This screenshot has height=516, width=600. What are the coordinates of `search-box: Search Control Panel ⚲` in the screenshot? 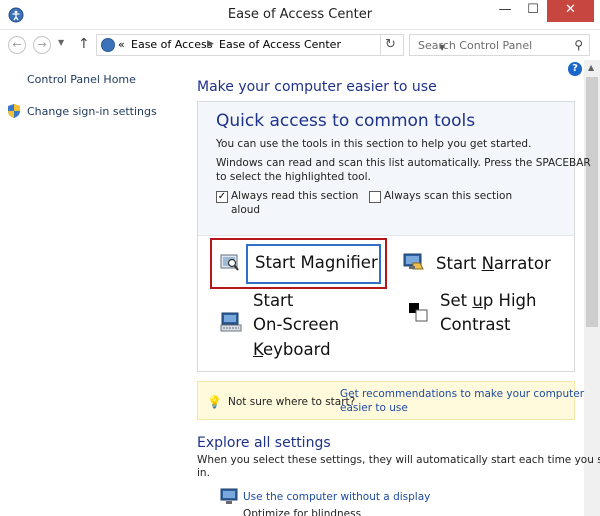 It's located at (499, 45).